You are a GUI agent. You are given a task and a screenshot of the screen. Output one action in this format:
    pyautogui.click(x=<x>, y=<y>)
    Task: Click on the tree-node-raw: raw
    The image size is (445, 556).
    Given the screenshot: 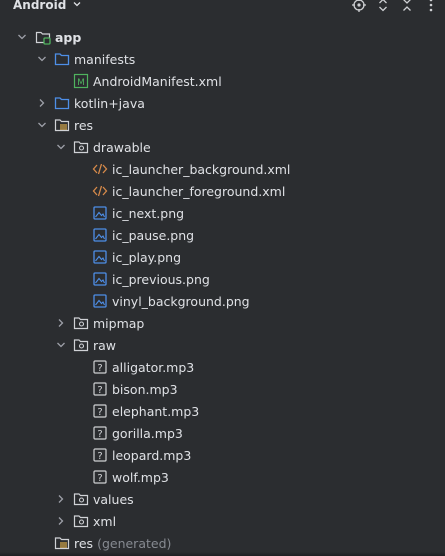 What is the action you would take?
    pyautogui.click(x=222, y=345)
    